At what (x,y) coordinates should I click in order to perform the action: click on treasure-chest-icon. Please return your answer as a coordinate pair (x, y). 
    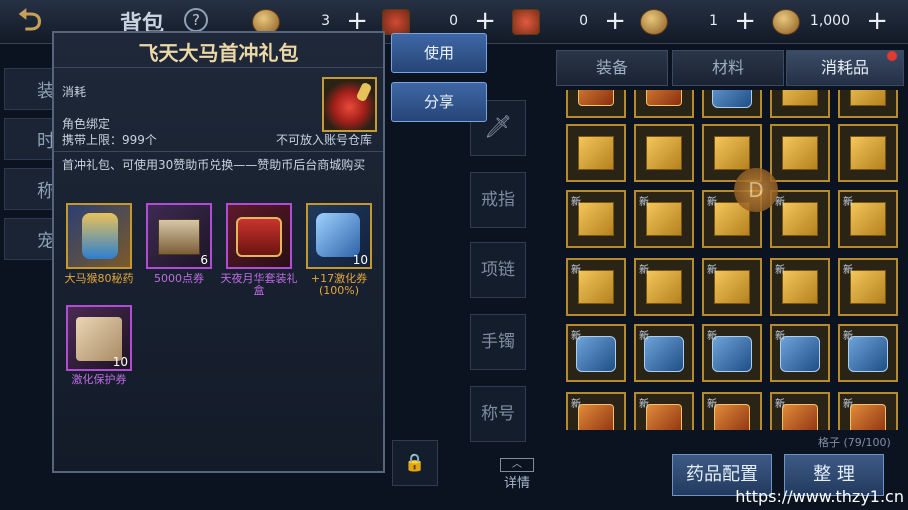
    Looking at the image, I should click on (179, 237).